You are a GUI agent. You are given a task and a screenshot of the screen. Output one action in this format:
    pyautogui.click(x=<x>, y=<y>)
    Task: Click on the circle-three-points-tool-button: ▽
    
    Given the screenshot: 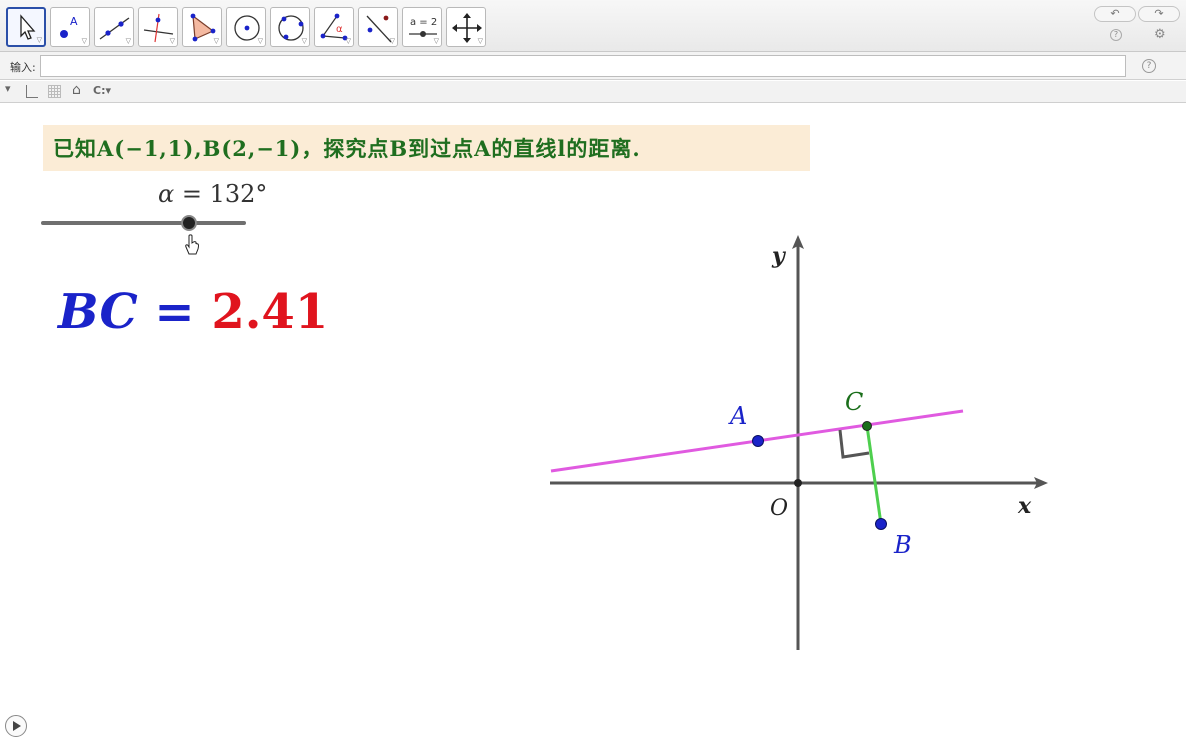 What is the action you would take?
    pyautogui.click(x=290, y=27)
    